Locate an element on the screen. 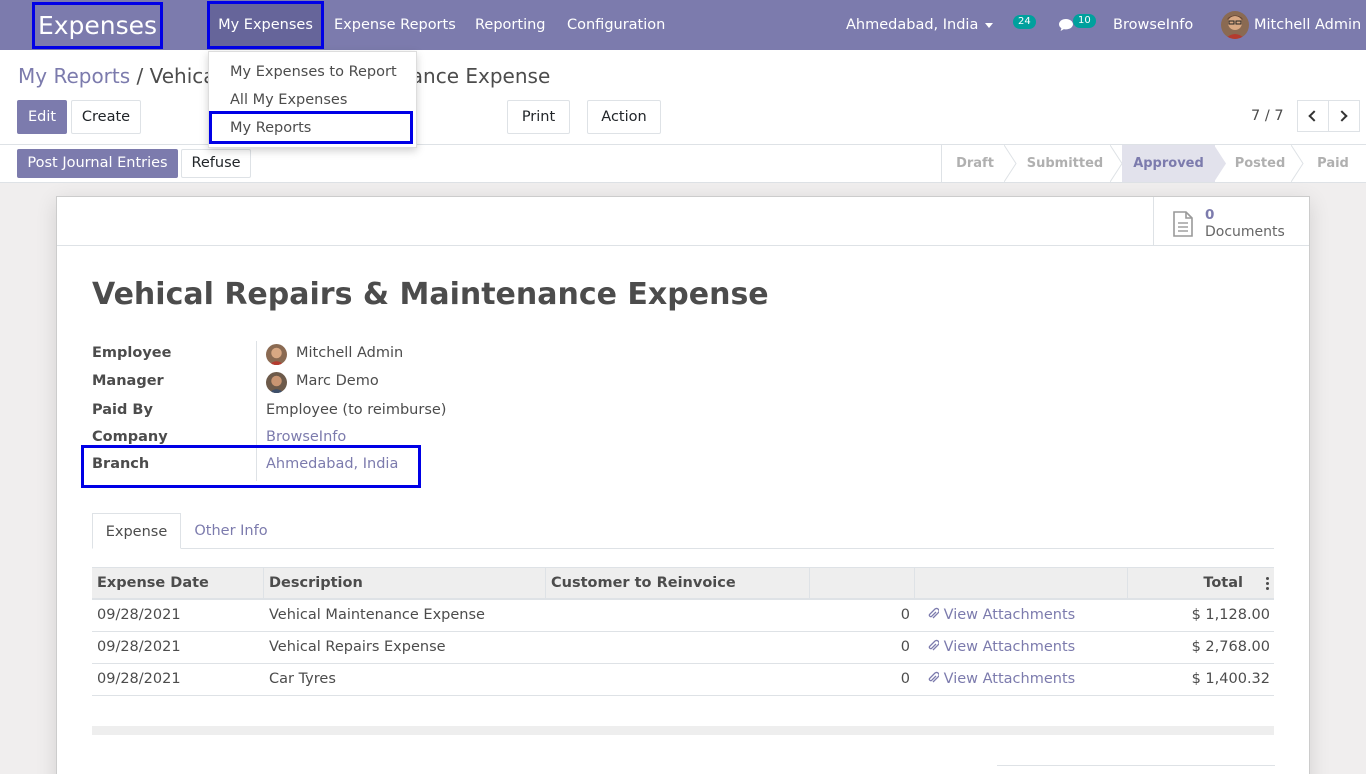 The height and width of the screenshot is (774, 1366). smart-button-box: 0 Documents is located at coordinates (683, 221).